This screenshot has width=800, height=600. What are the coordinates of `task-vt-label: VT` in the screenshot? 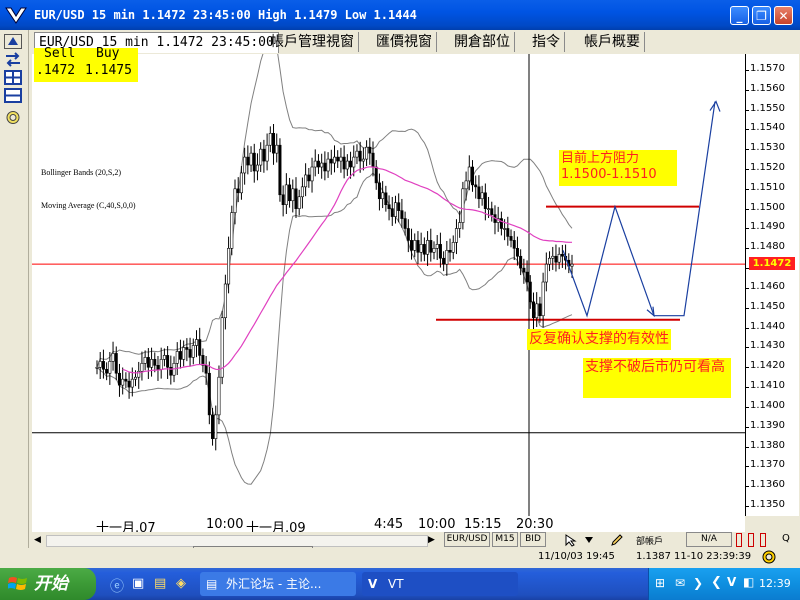 It's located at (396, 584).